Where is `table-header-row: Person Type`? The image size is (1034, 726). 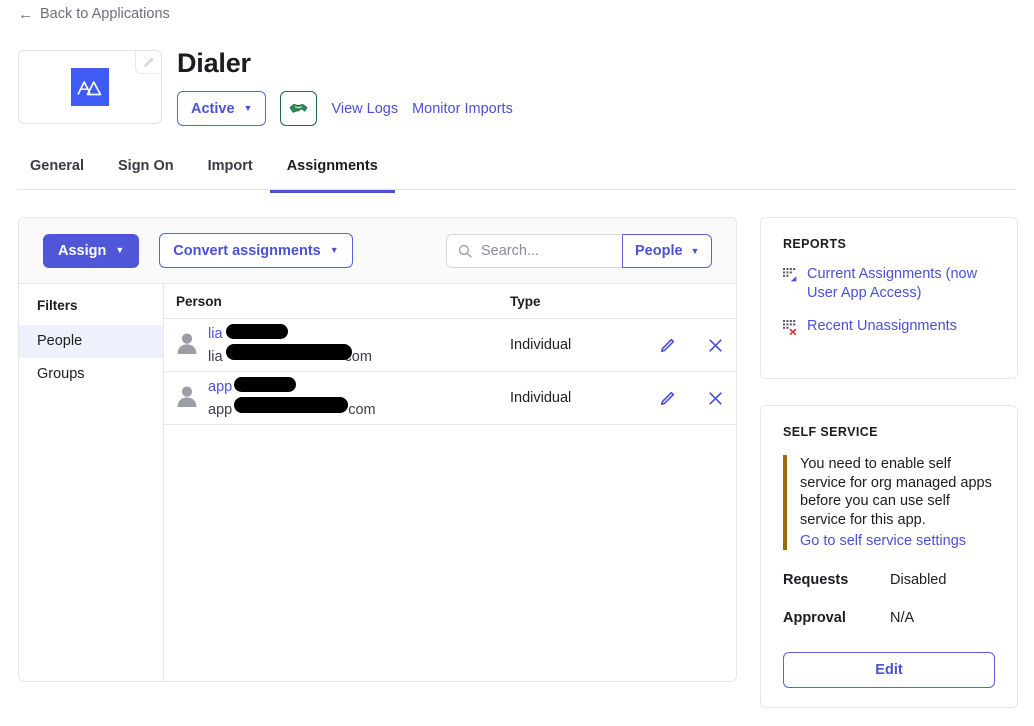
table-header-row: Person Type is located at coordinates (450, 301).